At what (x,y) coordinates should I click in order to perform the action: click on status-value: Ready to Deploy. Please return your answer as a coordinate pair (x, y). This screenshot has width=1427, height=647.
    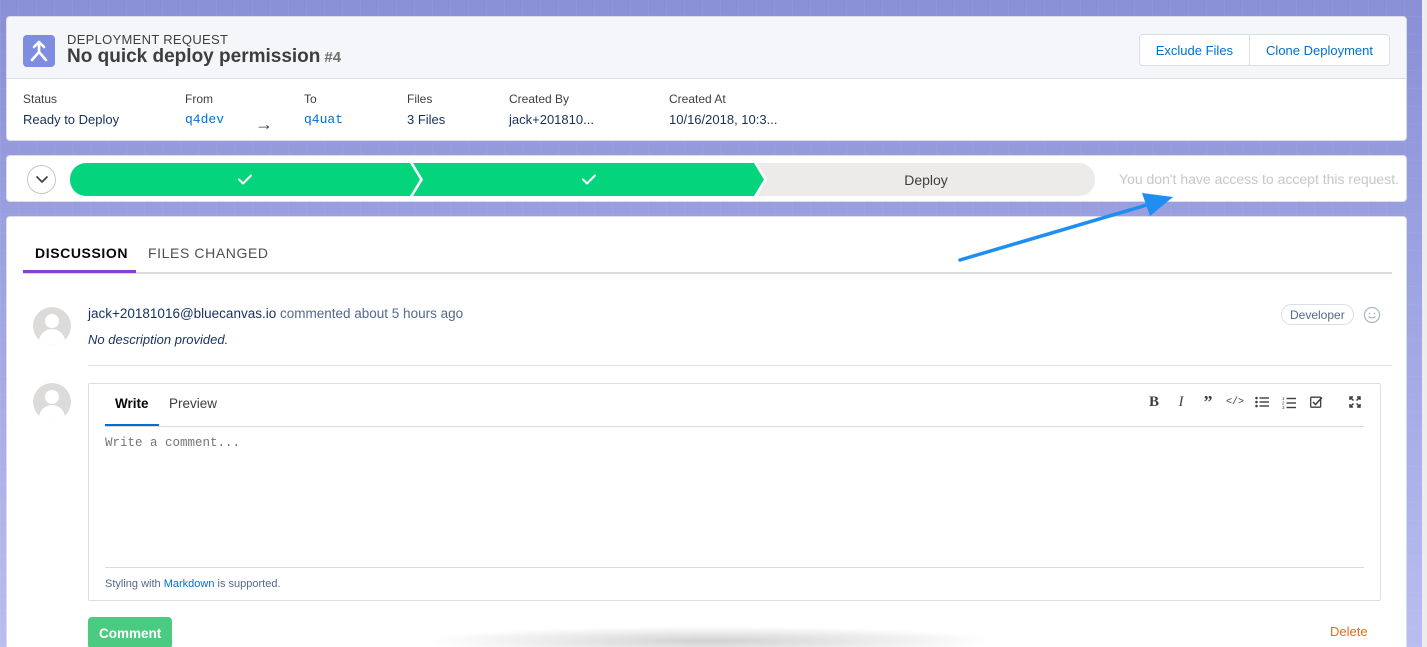
    Looking at the image, I should click on (71, 119).